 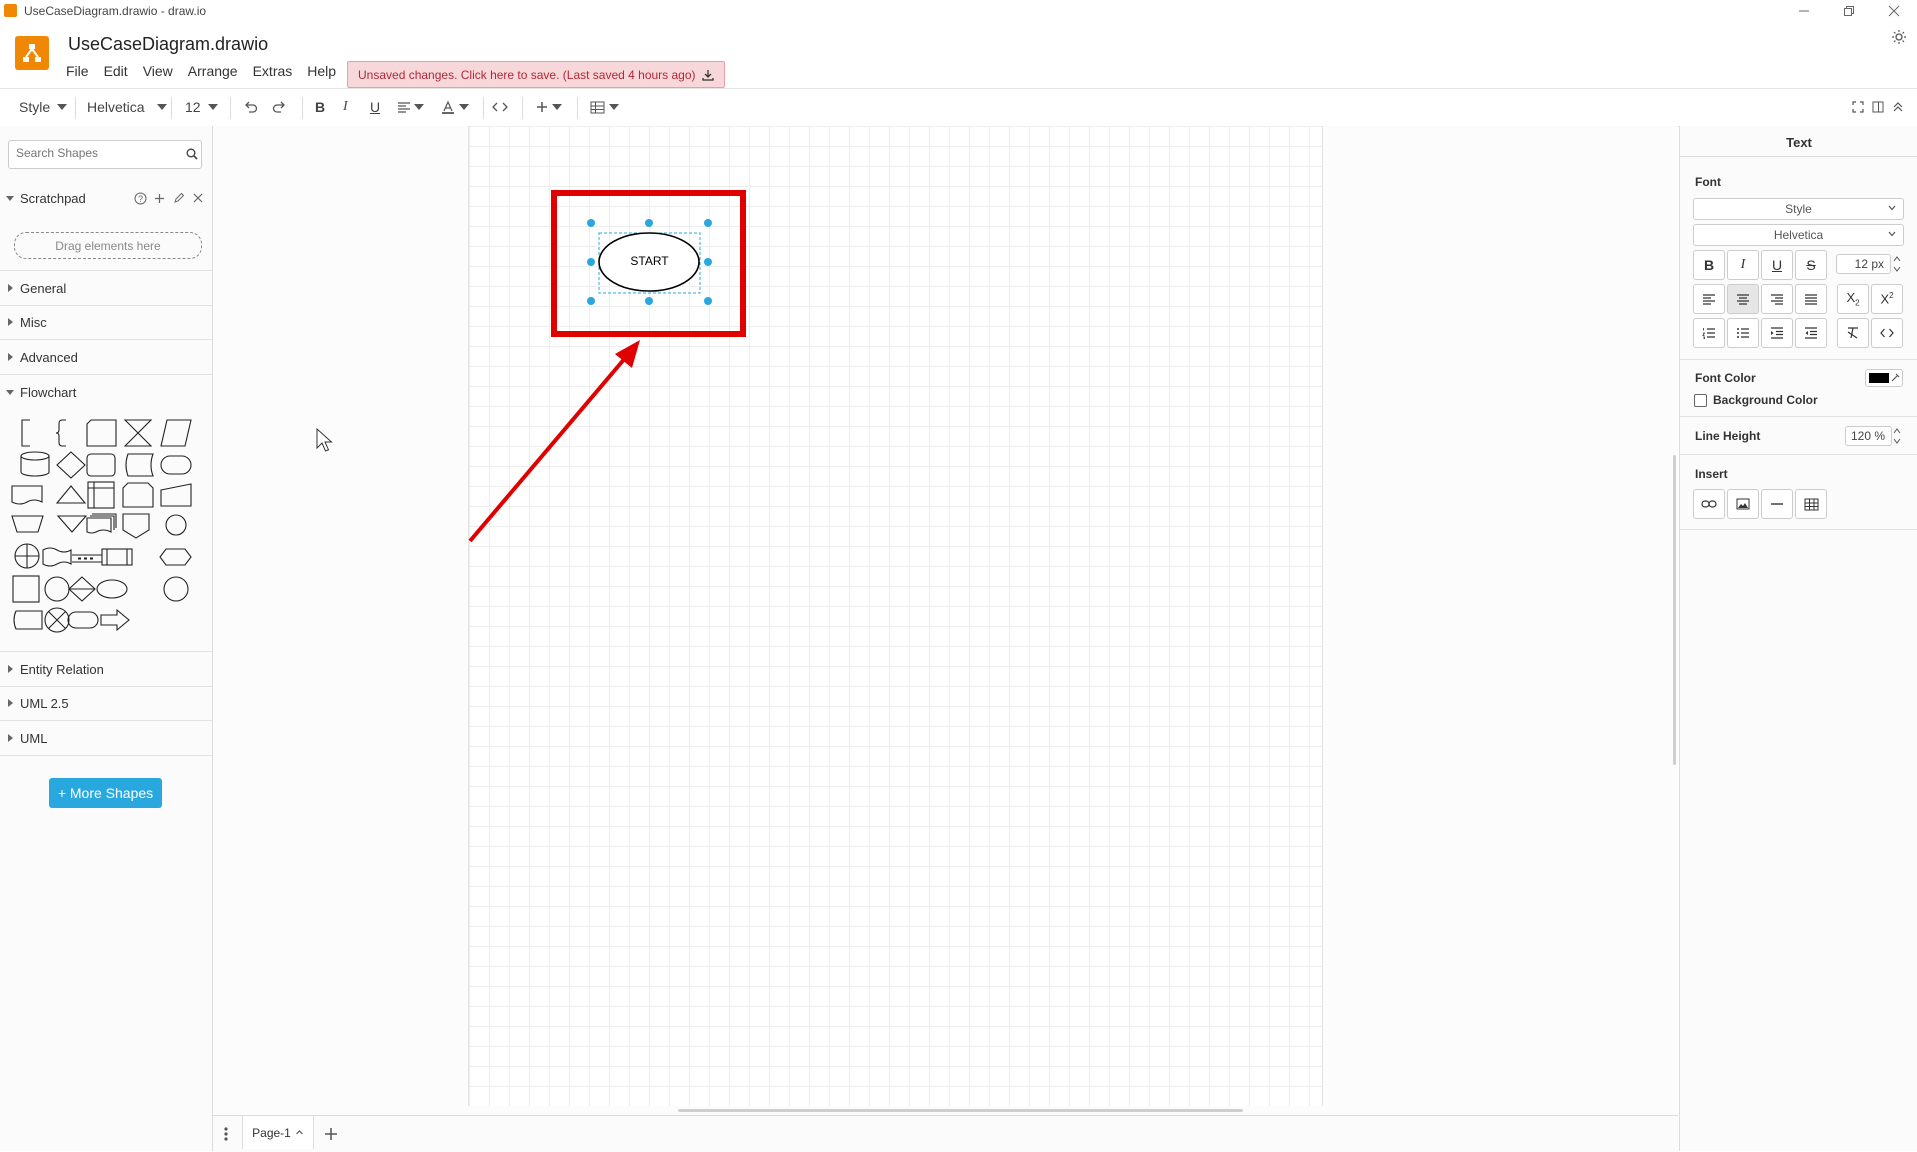 I want to click on strikethrough-toggle: S, so click(x=1811, y=265).